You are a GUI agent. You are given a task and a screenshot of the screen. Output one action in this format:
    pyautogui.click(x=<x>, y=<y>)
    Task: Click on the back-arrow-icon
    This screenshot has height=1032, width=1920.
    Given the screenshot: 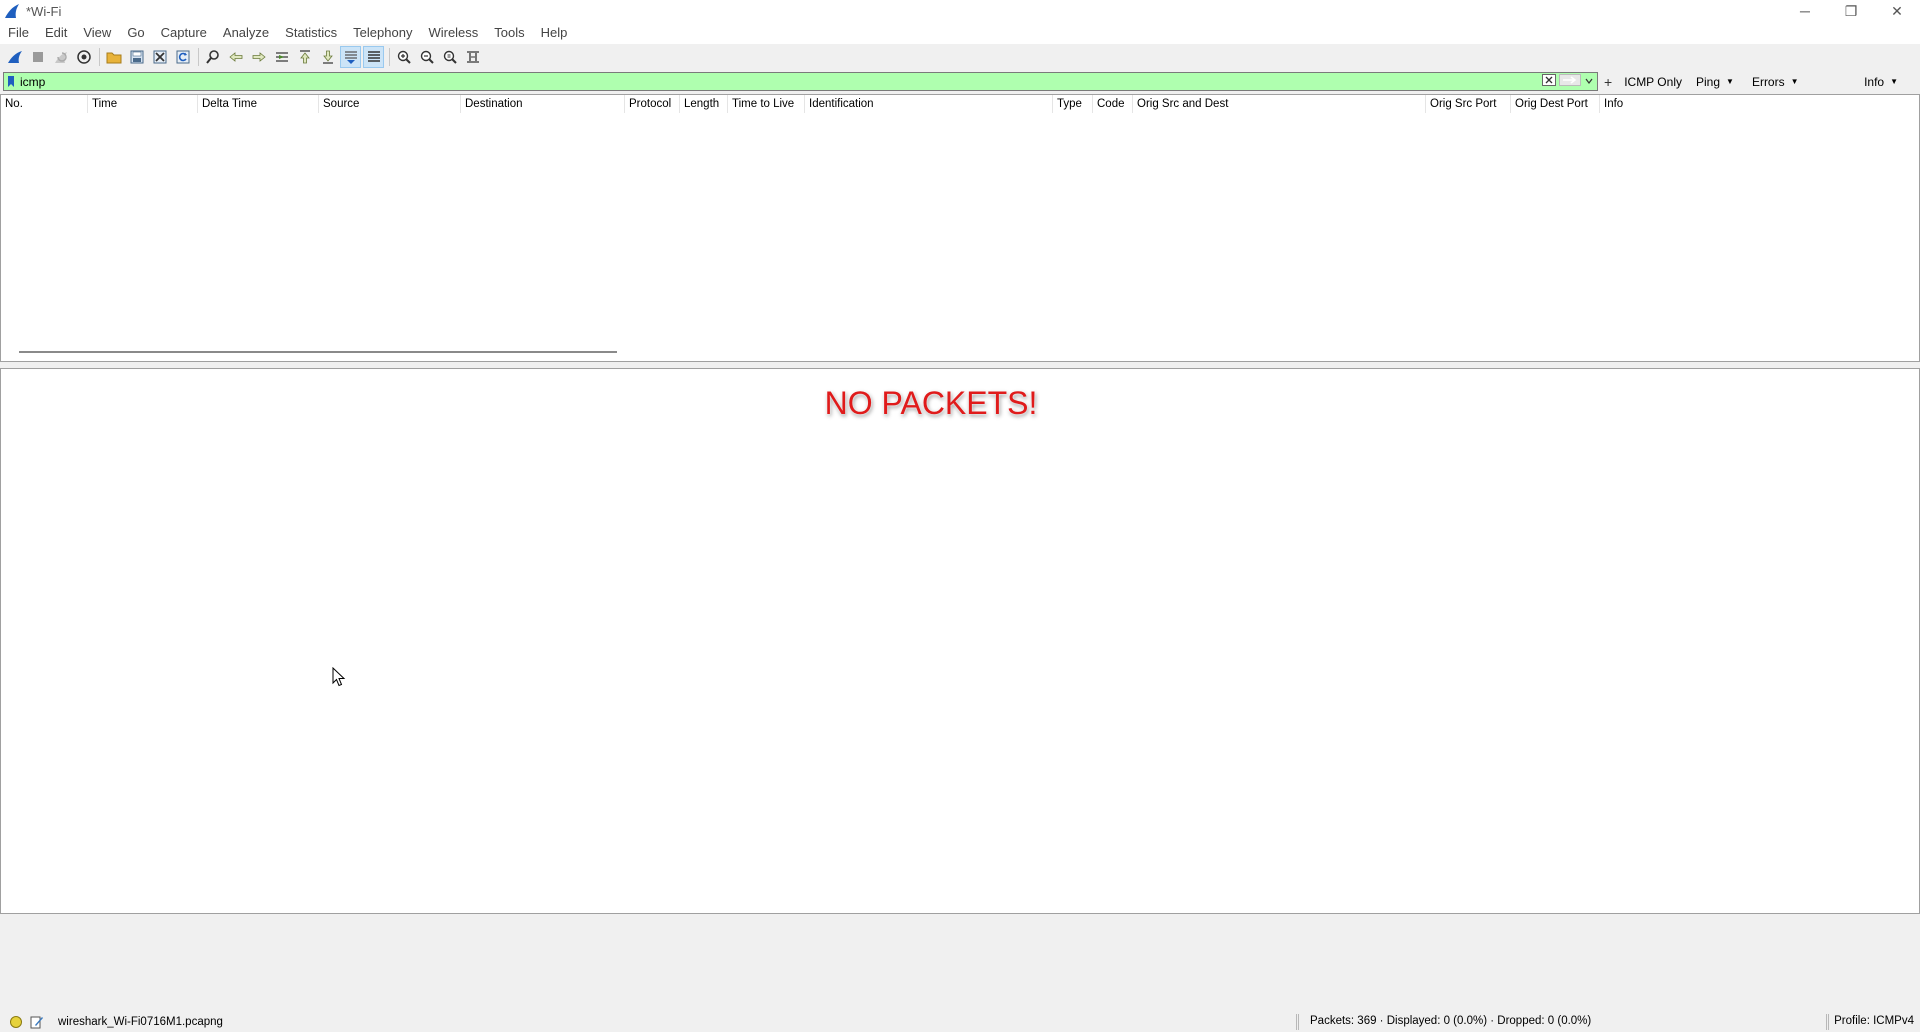 What is the action you would take?
    pyautogui.click(x=235, y=57)
    